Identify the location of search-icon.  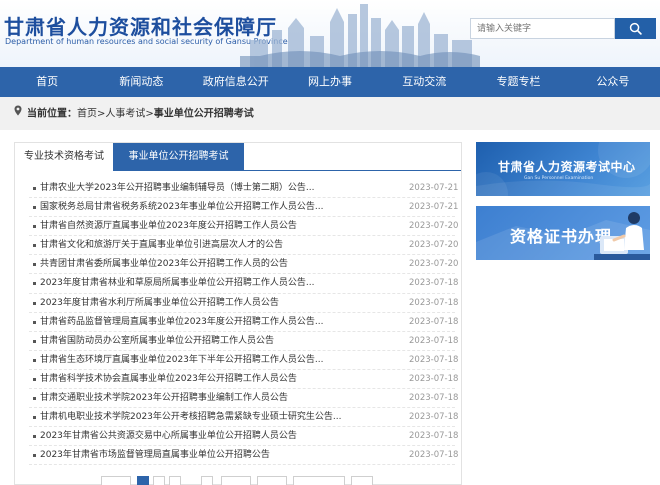
(635, 28).